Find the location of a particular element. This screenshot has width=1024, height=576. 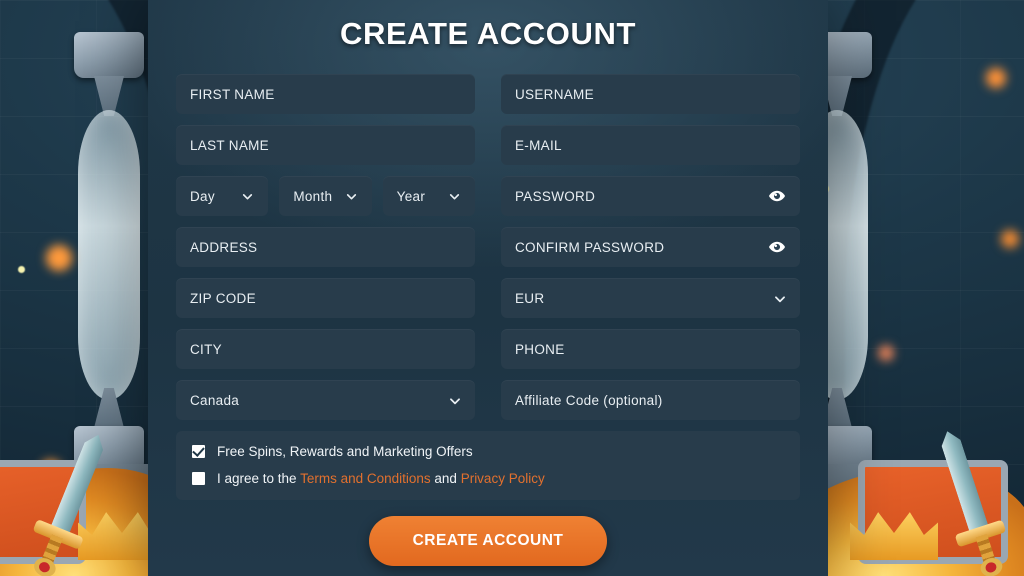

terms-prefix-text: I agree to the is located at coordinates (259, 478).